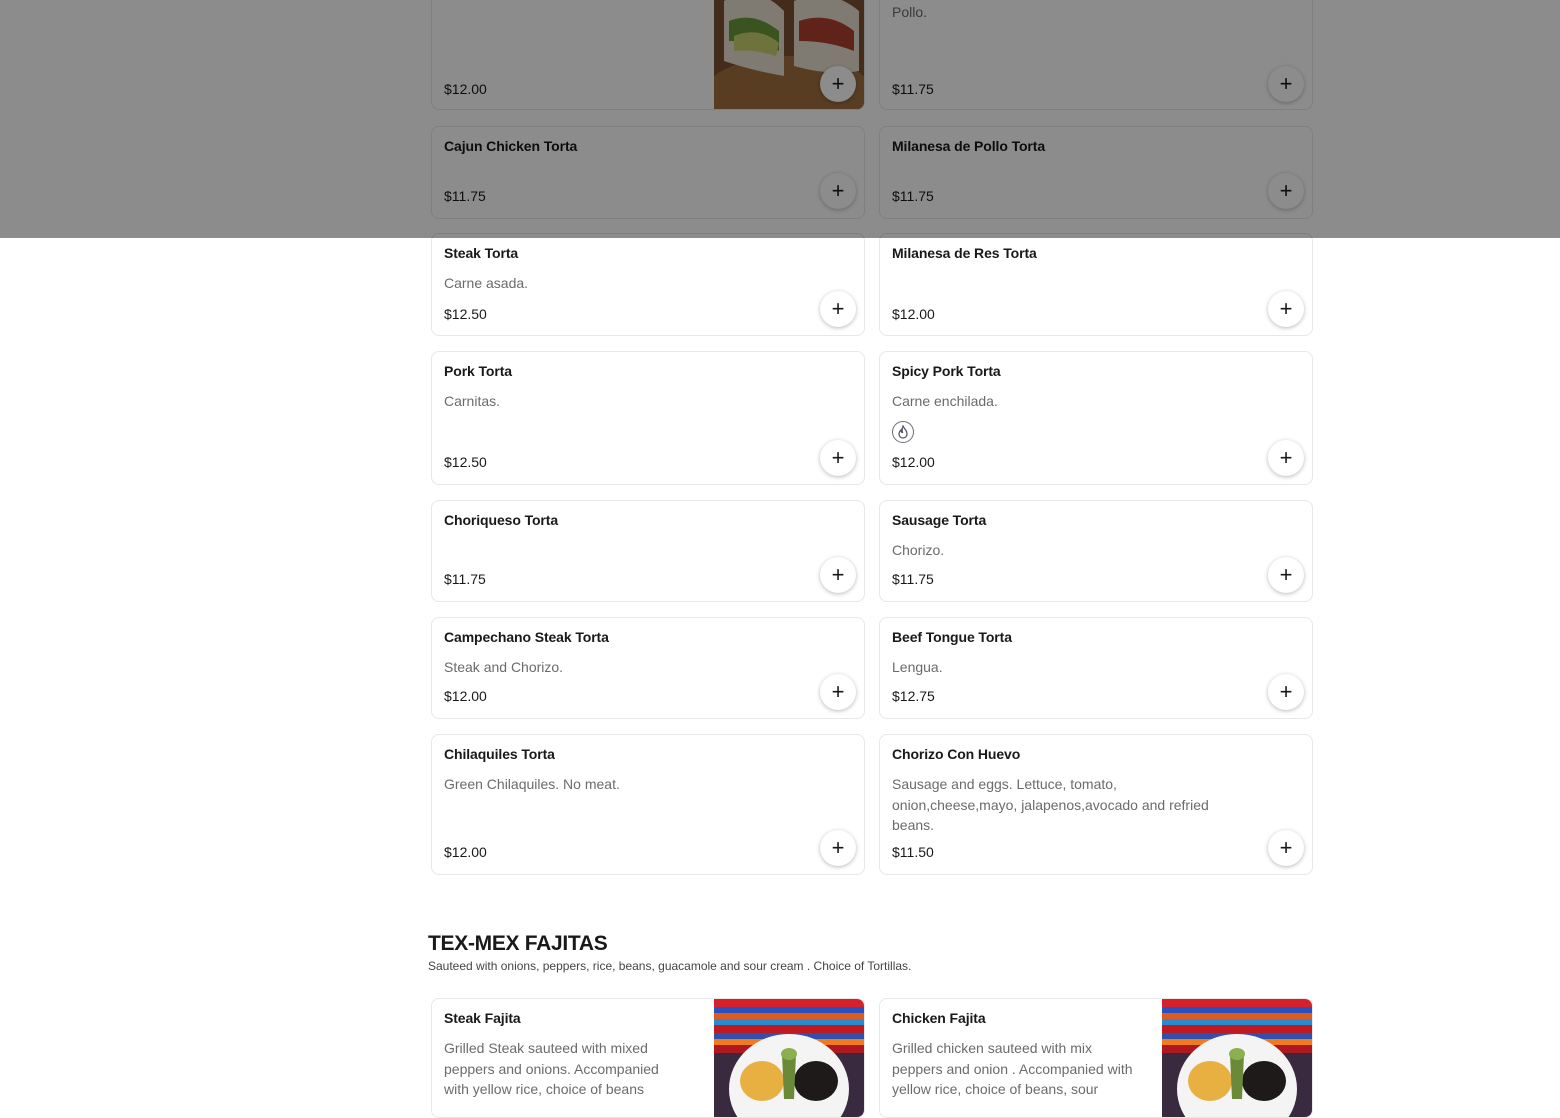 The height and width of the screenshot is (1118, 1560). Describe the element at coordinates (481, 253) in the screenshot. I see `item-name: Steak Torta` at that location.